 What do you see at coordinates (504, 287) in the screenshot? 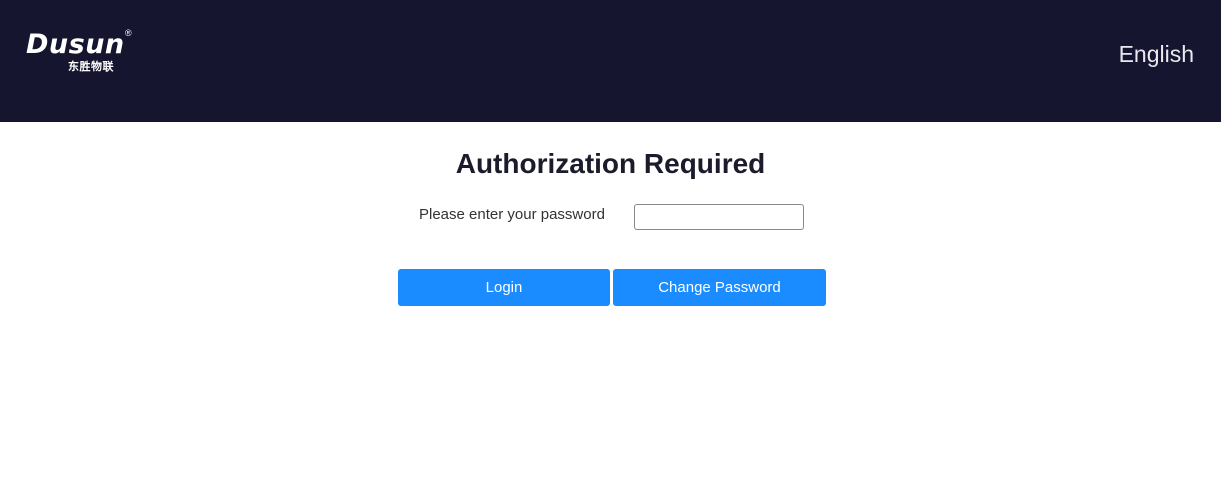
I see `login-button: Login` at bounding box center [504, 287].